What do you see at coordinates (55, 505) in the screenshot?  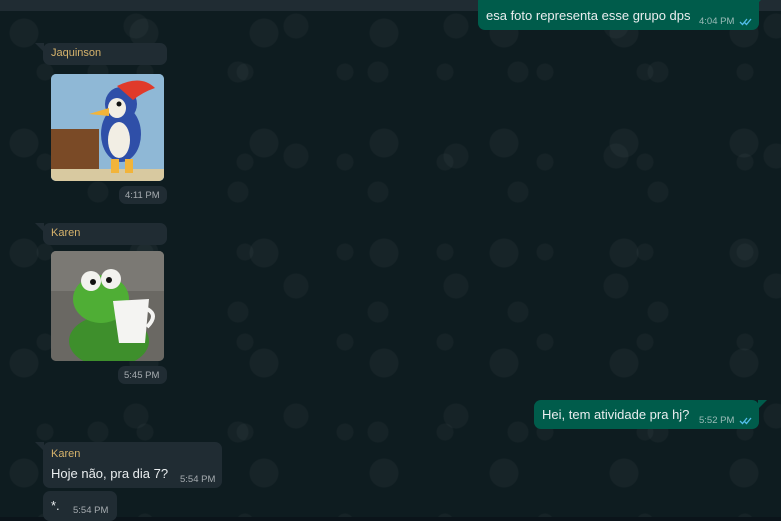 I see `message-text: *.` at bounding box center [55, 505].